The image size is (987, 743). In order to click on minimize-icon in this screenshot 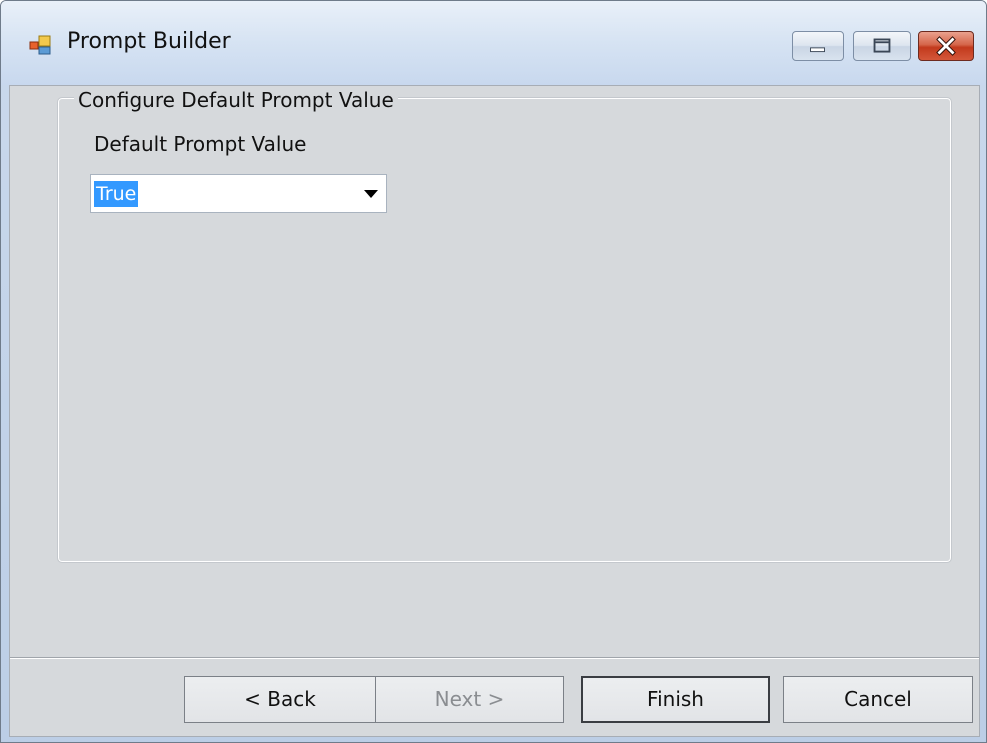, I will do `click(817, 50)`.